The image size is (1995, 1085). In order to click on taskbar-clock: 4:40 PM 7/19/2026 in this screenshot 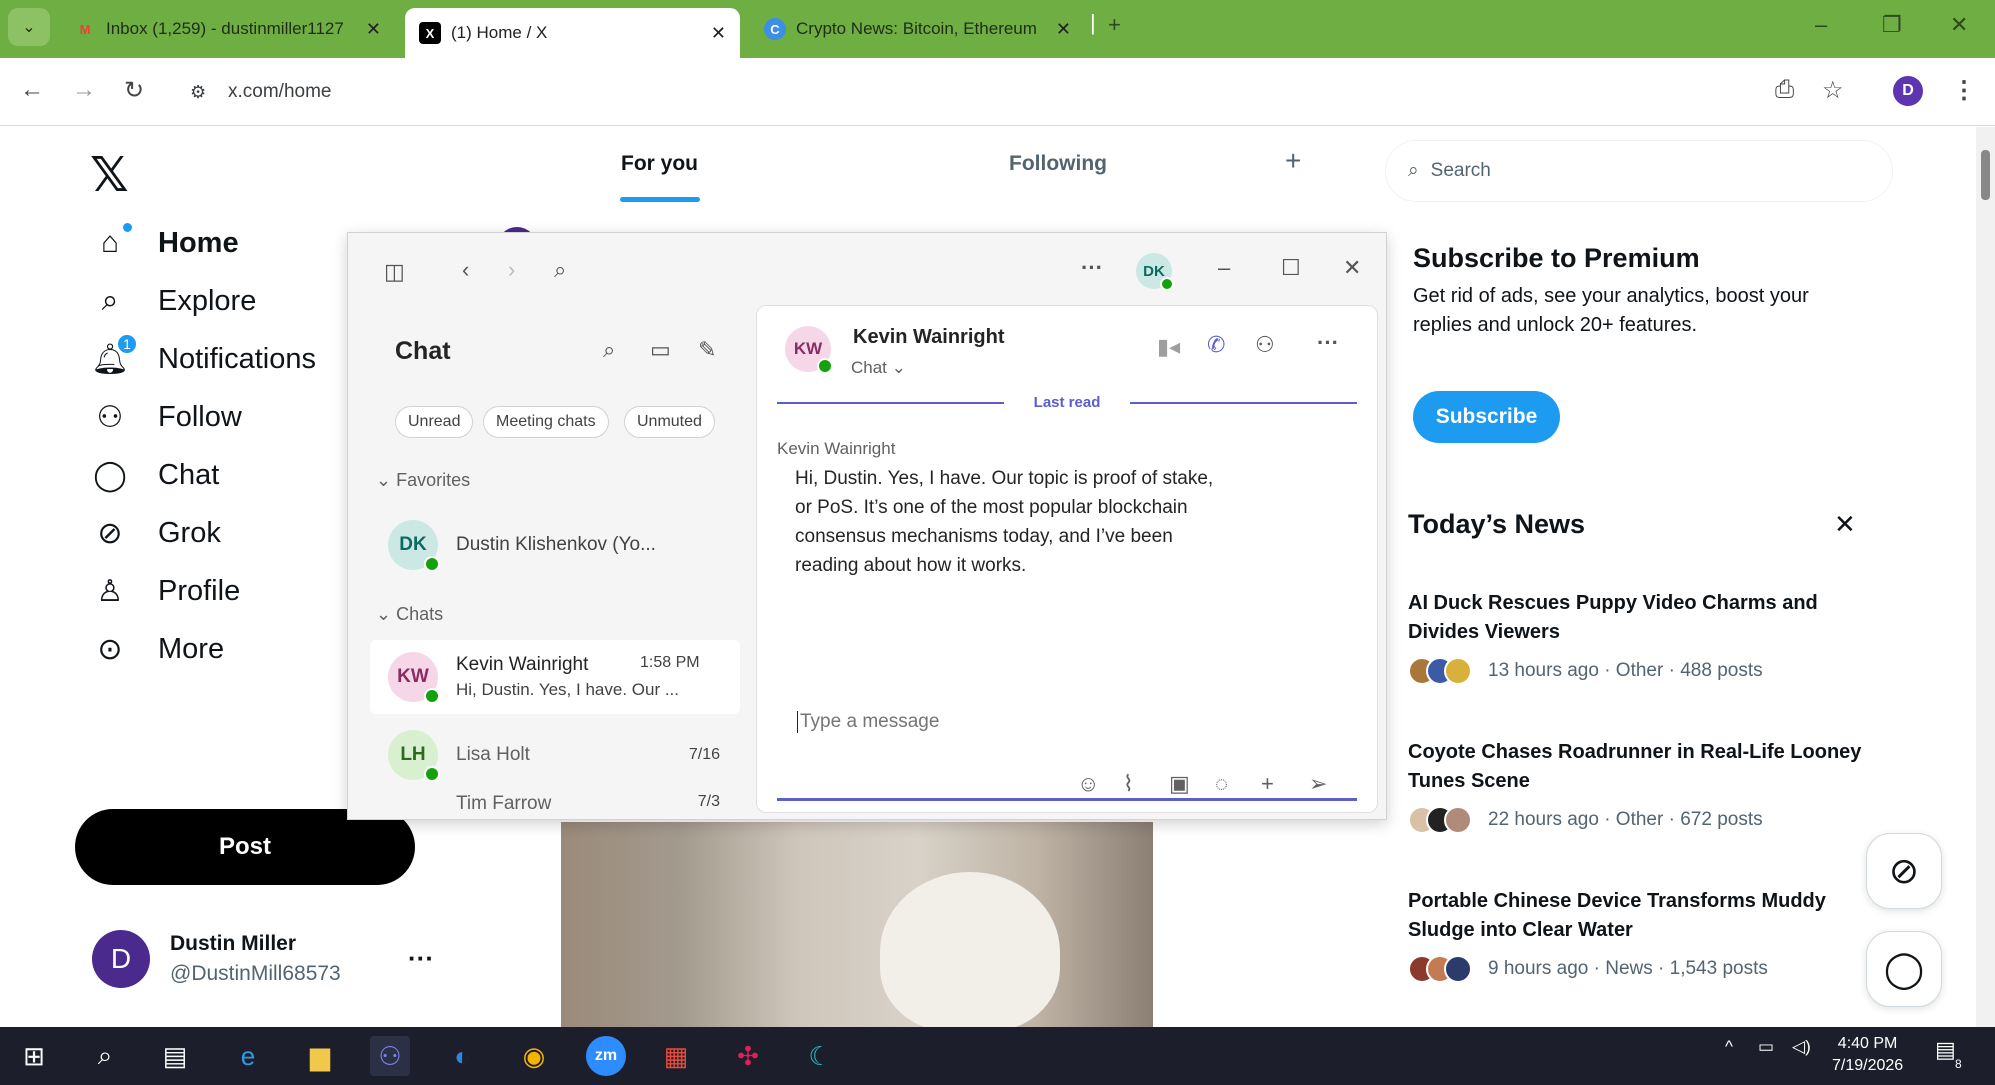, I will do `click(1867, 1055)`.